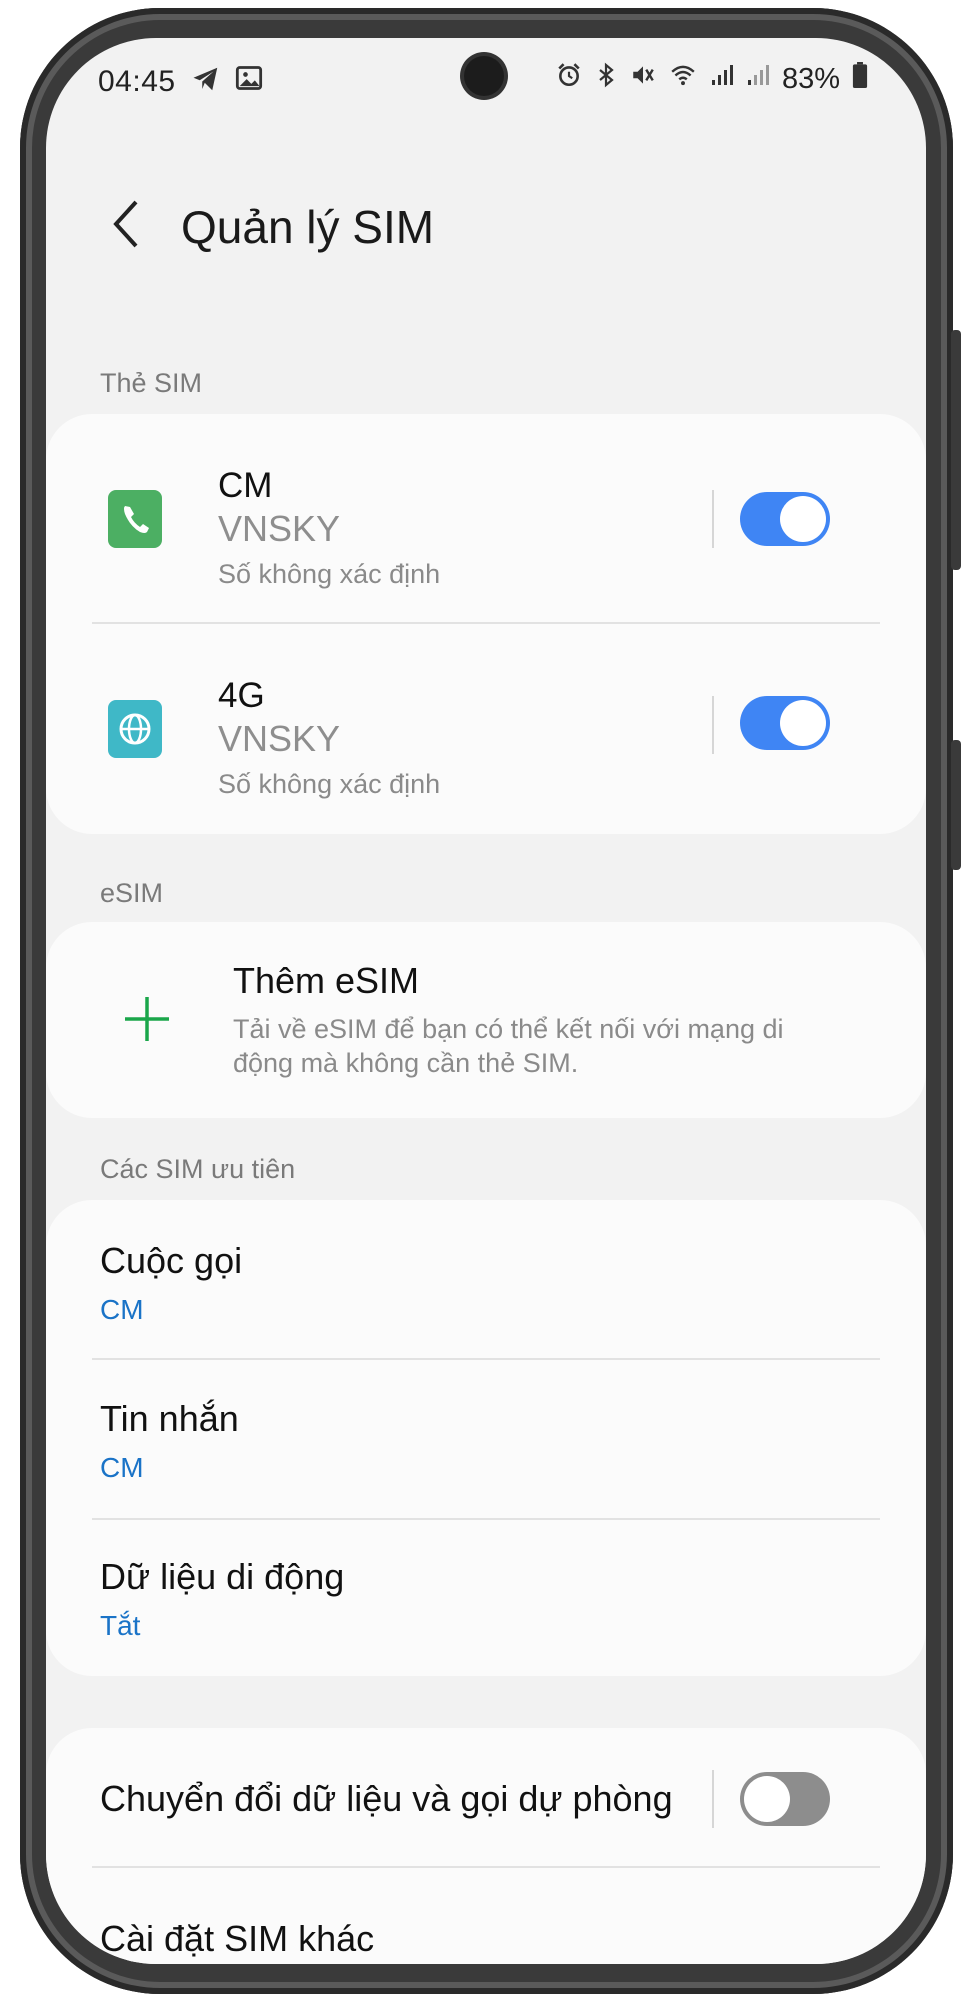 The image size is (978, 2000). I want to click on more-sim-settings-label: Cài đặt SIM khác, so click(237, 1938).